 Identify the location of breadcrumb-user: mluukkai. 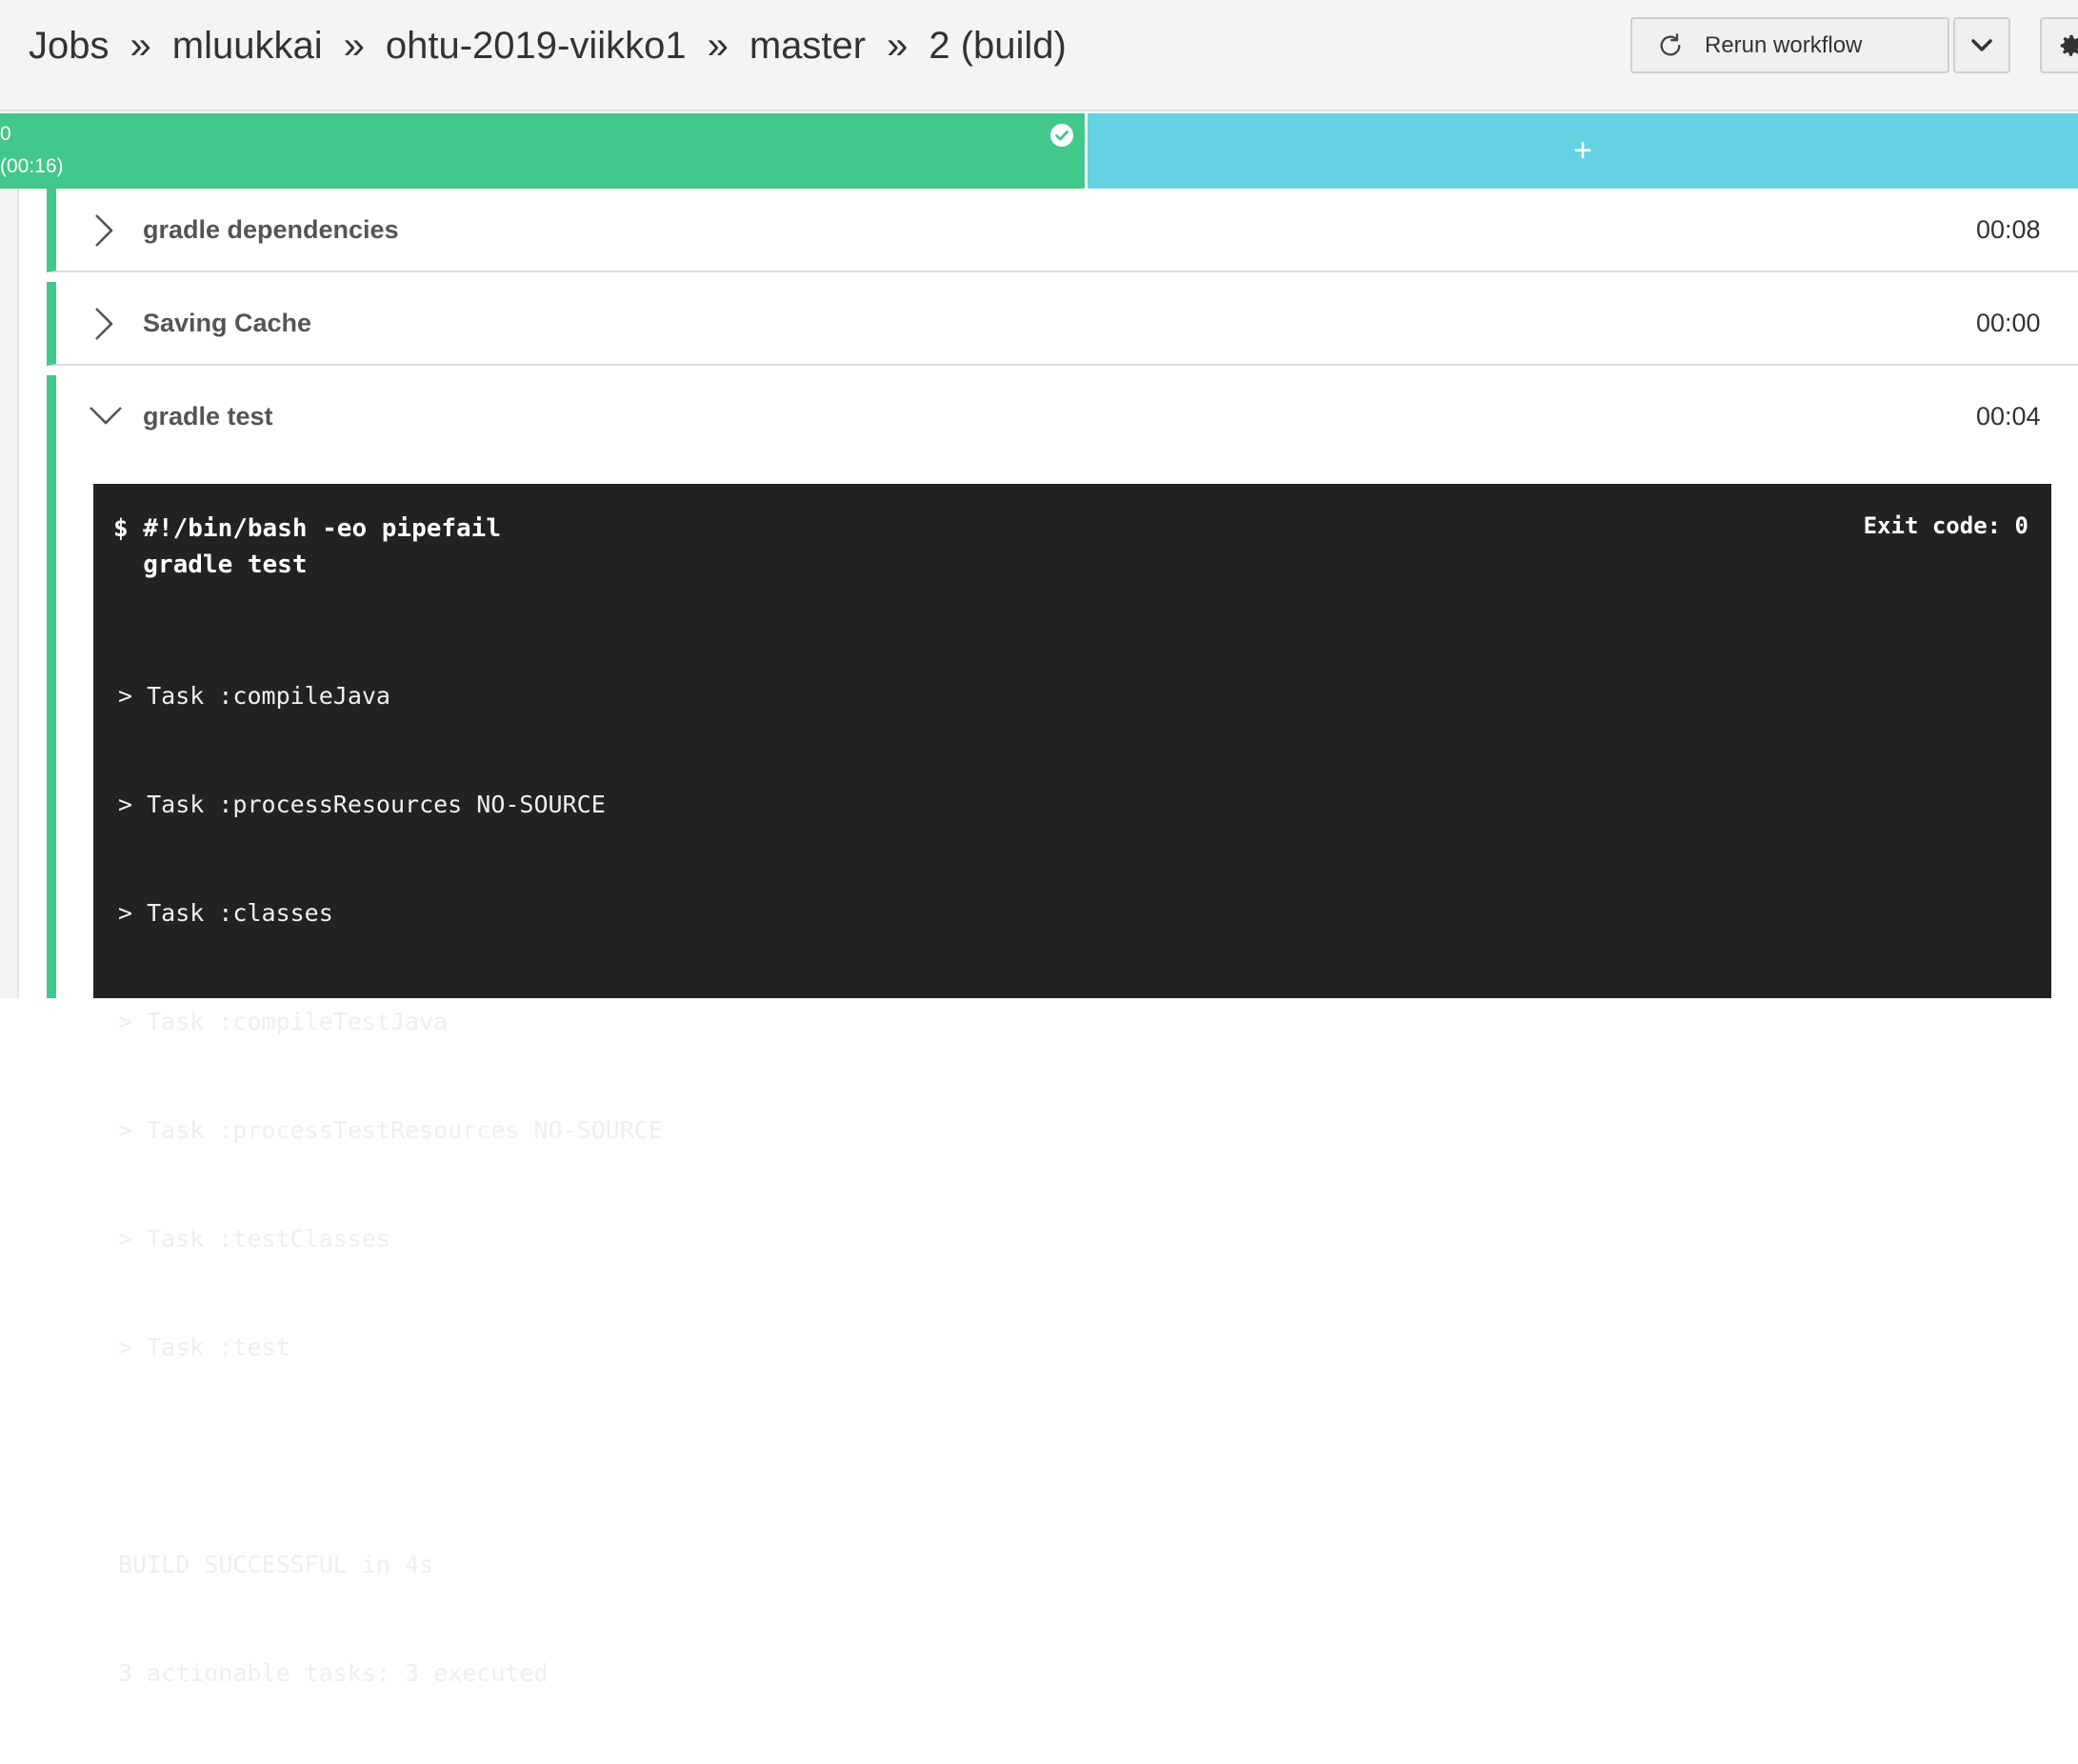
(248, 46).